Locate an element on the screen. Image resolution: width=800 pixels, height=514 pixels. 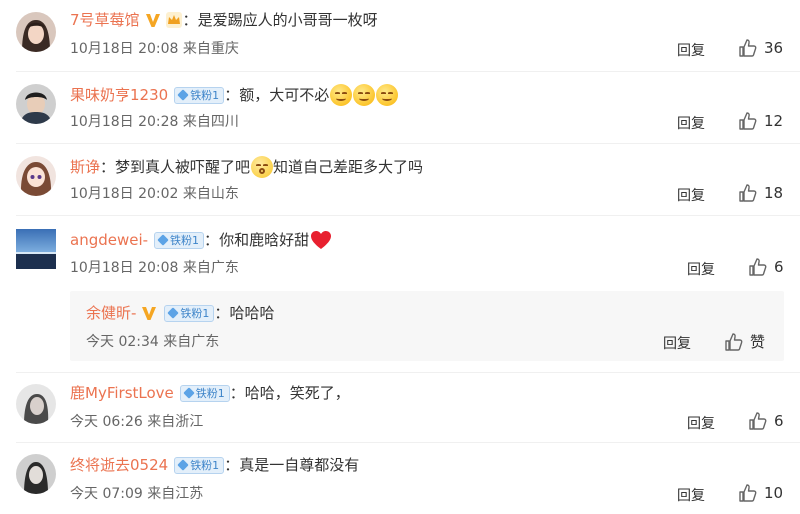
comment-time: 10月18日 20:28 is located at coordinates (124, 122).